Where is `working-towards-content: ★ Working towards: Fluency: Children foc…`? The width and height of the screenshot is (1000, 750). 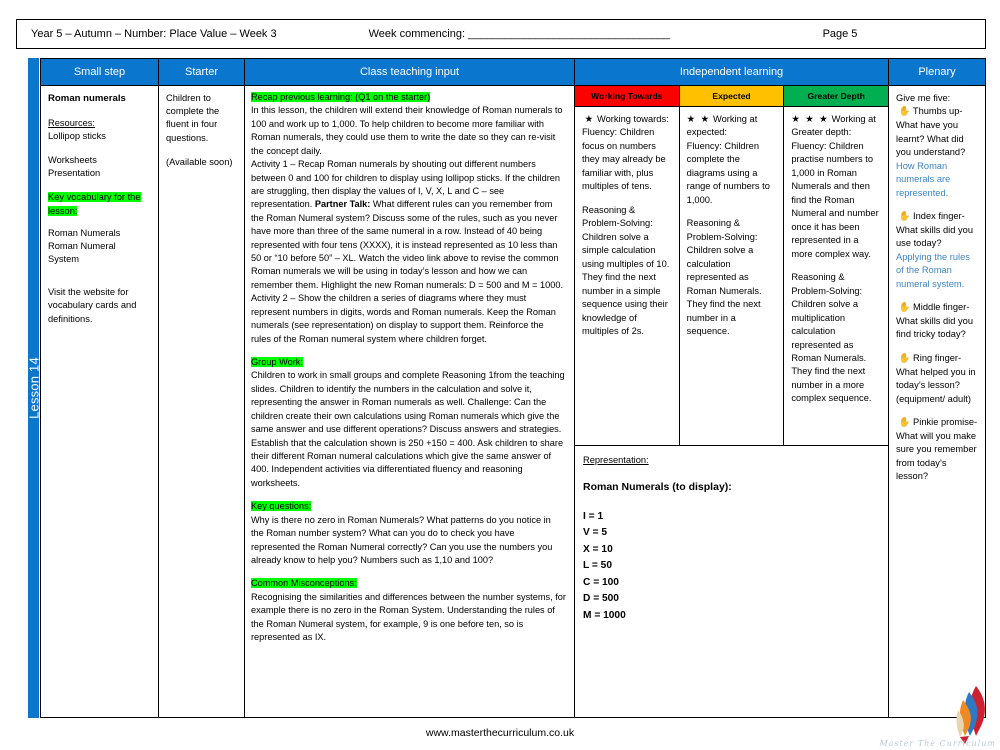 working-towards-content: ★ Working towards: Fluency: Children foc… is located at coordinates (627, 276).